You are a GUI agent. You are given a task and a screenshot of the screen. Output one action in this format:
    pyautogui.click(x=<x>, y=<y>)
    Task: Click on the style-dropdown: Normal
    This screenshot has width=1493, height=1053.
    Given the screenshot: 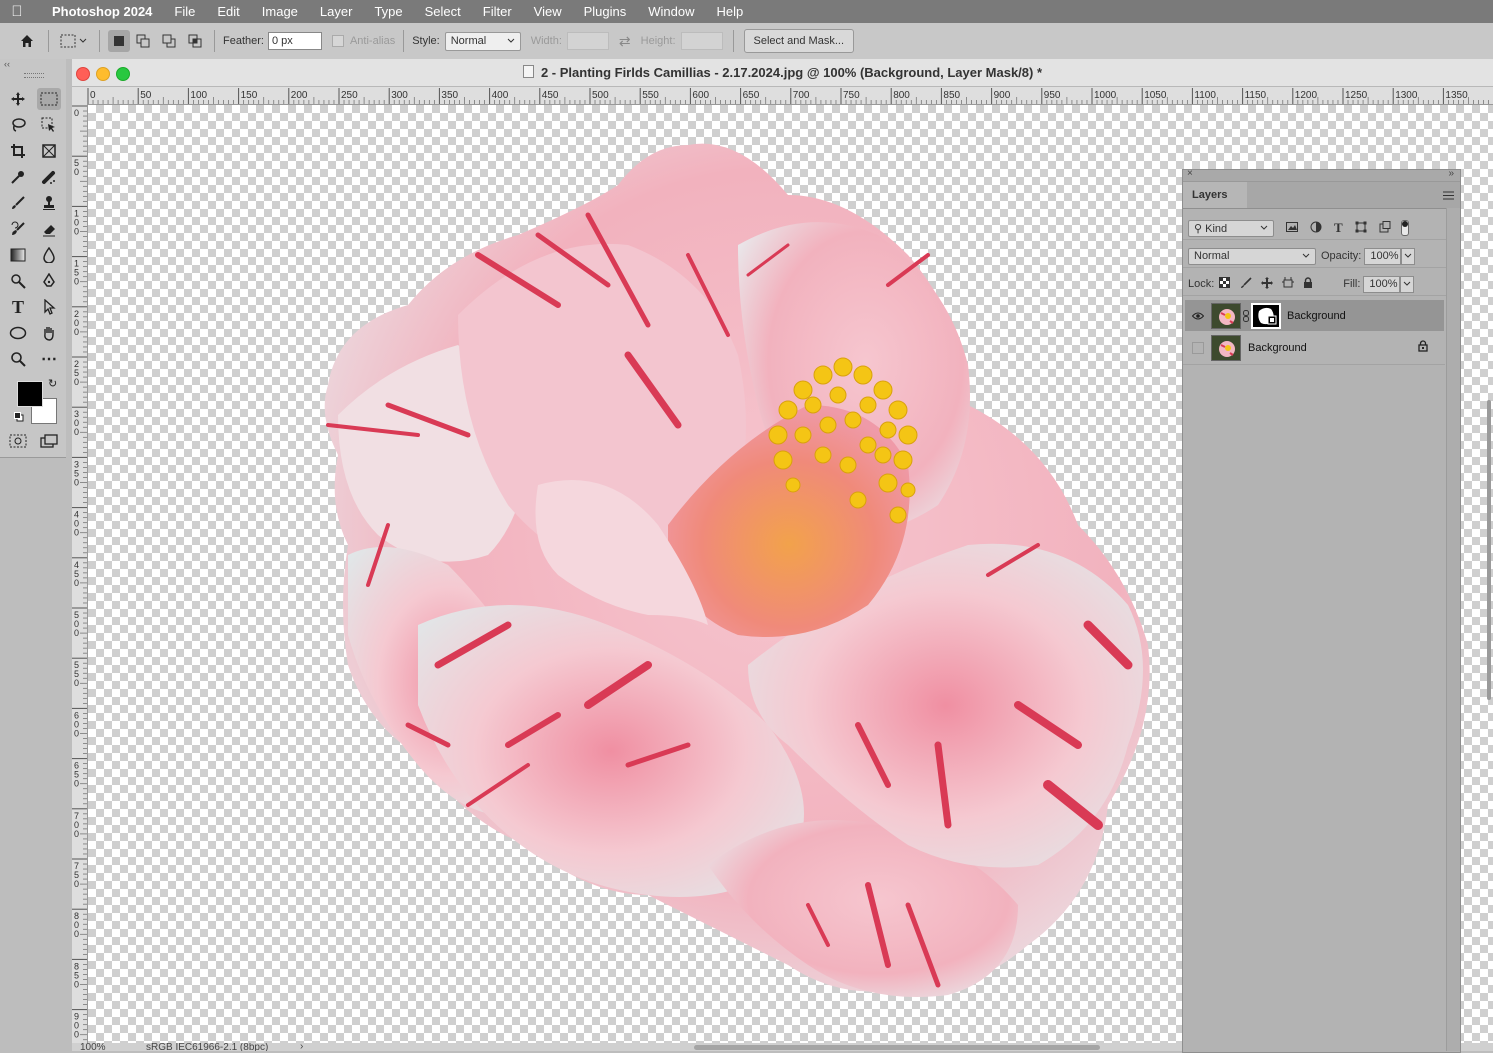 What is the action you would take?
    pyautogui.click(x=482, y=41)
    